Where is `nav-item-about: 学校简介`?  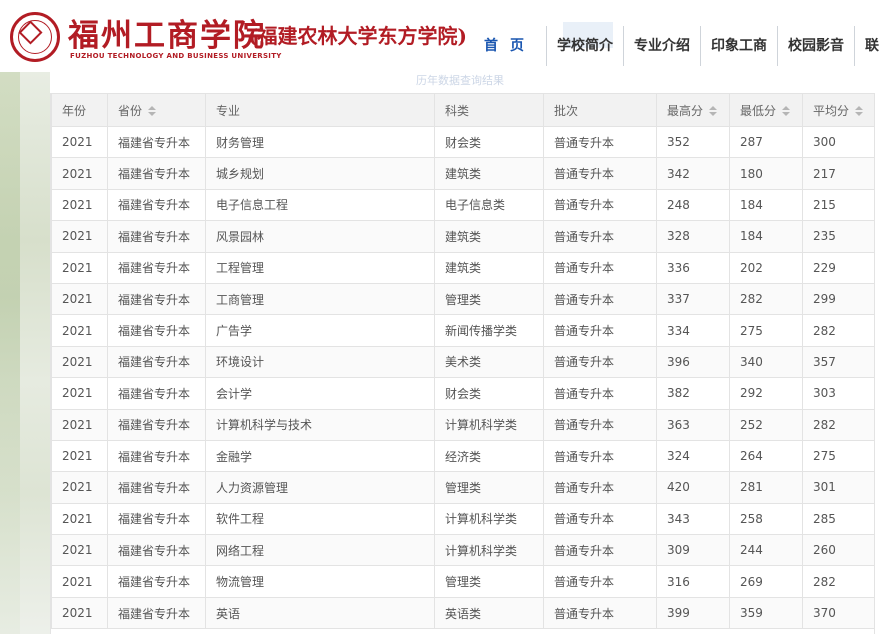 nav-item-about: 学校简介 is located at coordinates (584, 46).